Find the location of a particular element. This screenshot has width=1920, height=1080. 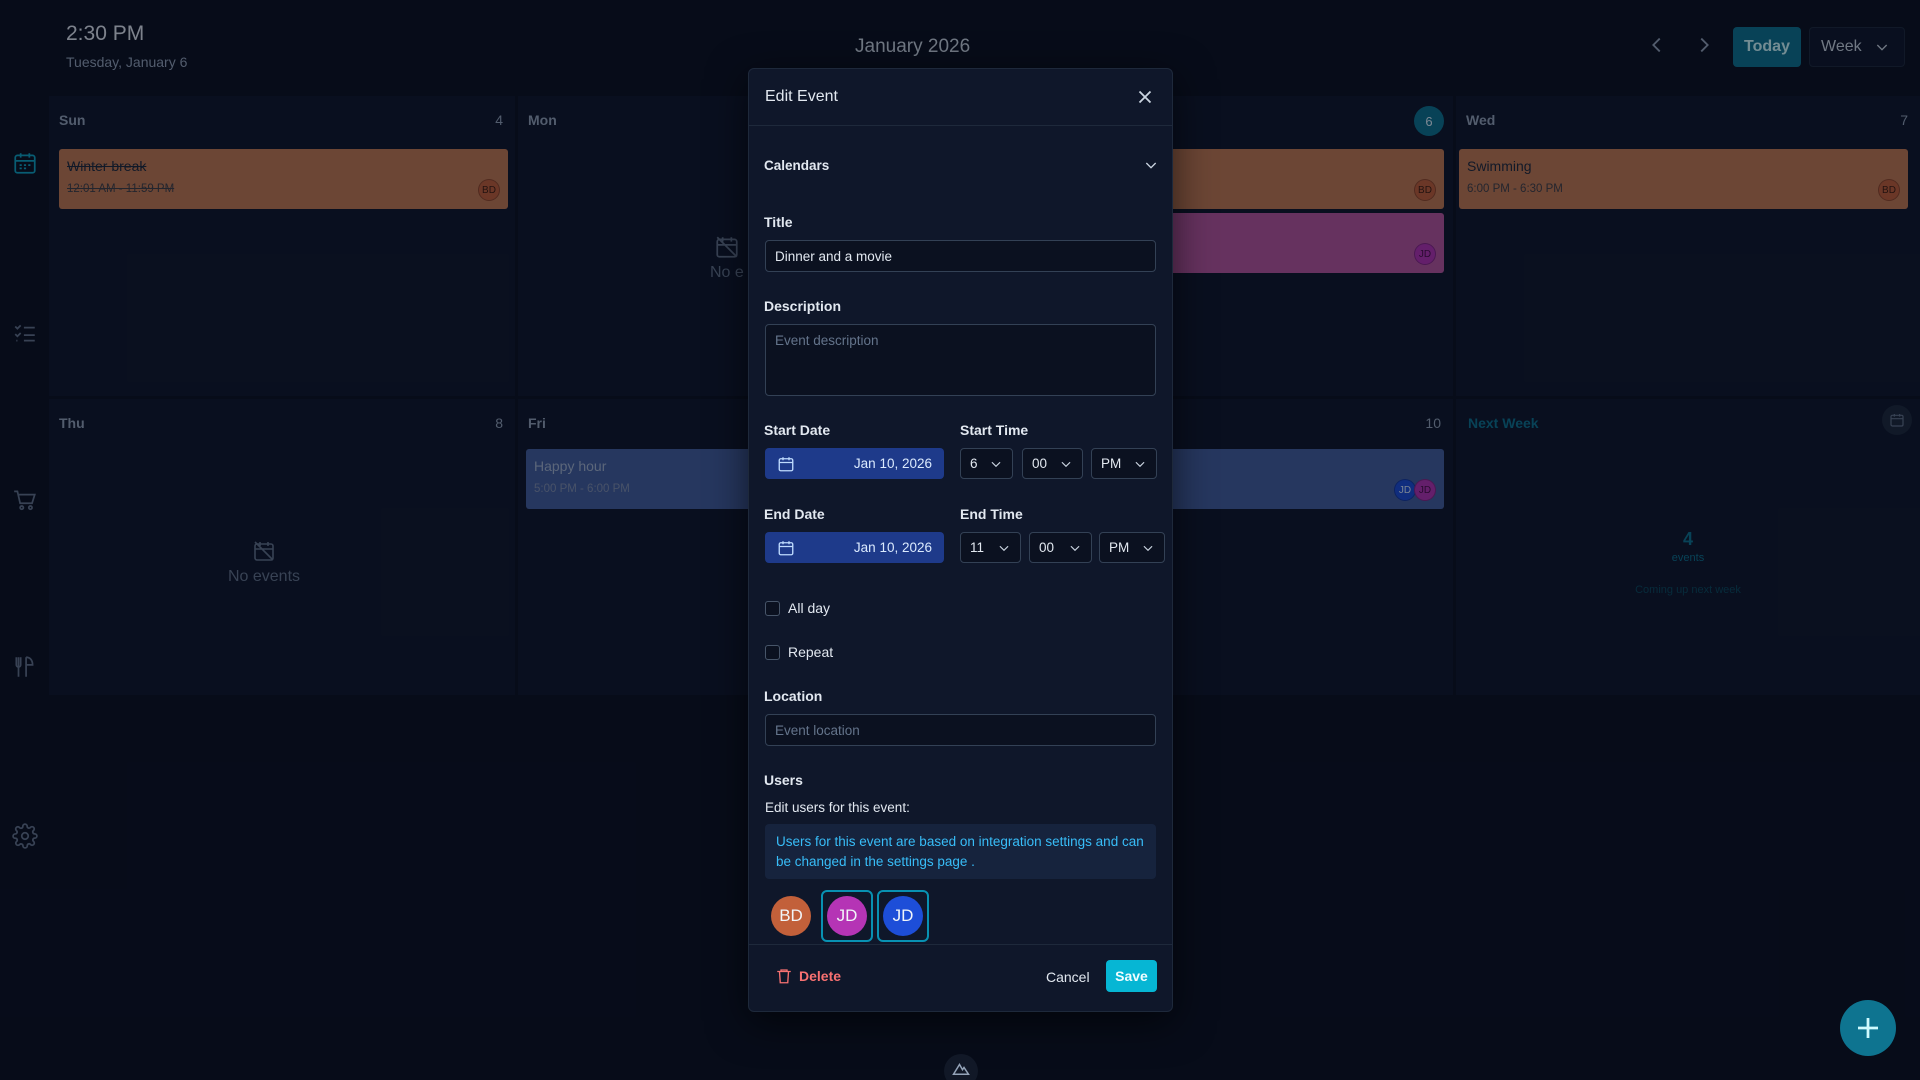

description-placeholder: Event description is located at coordinates (827, 340).